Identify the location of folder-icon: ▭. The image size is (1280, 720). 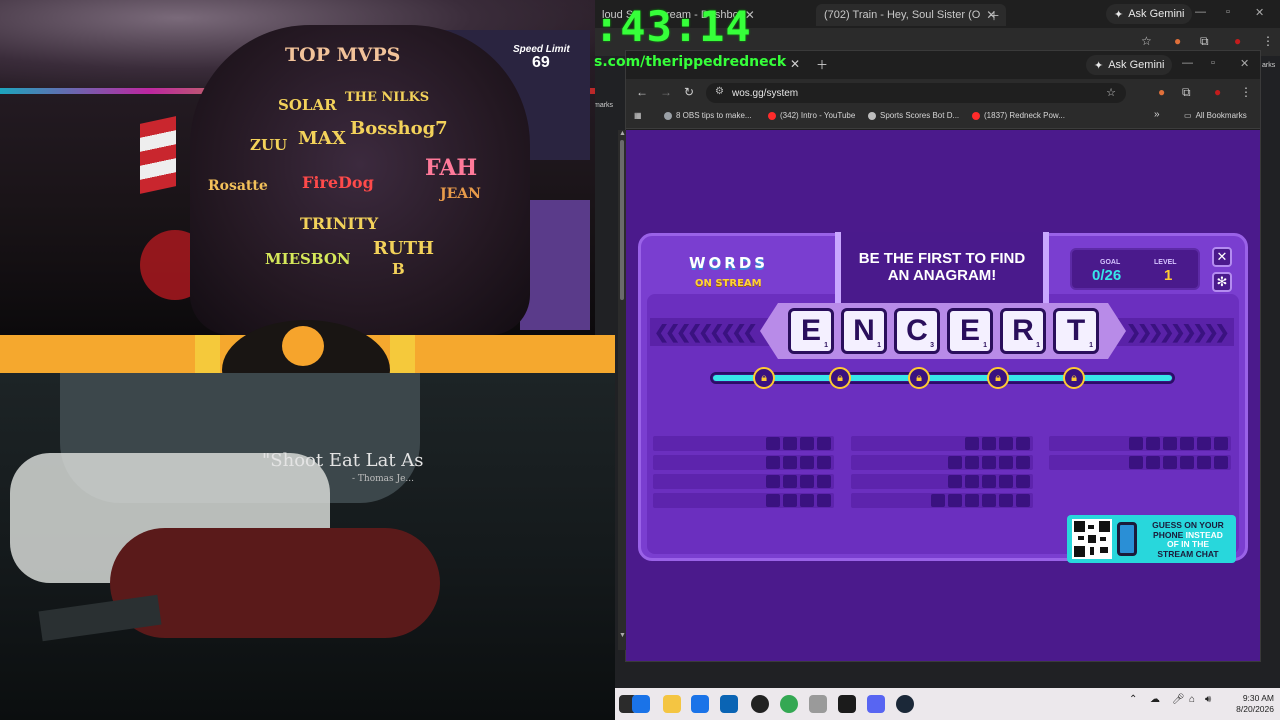
(1188, 115).